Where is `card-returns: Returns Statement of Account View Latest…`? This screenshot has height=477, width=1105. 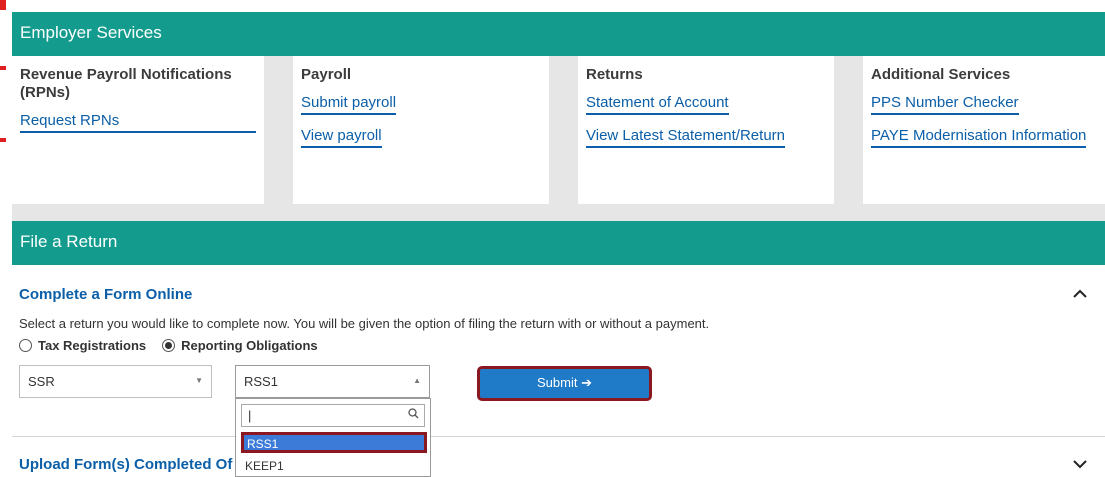 card-returns: Returns Statement of Account View Latest… is located at coordinates (706, 130).